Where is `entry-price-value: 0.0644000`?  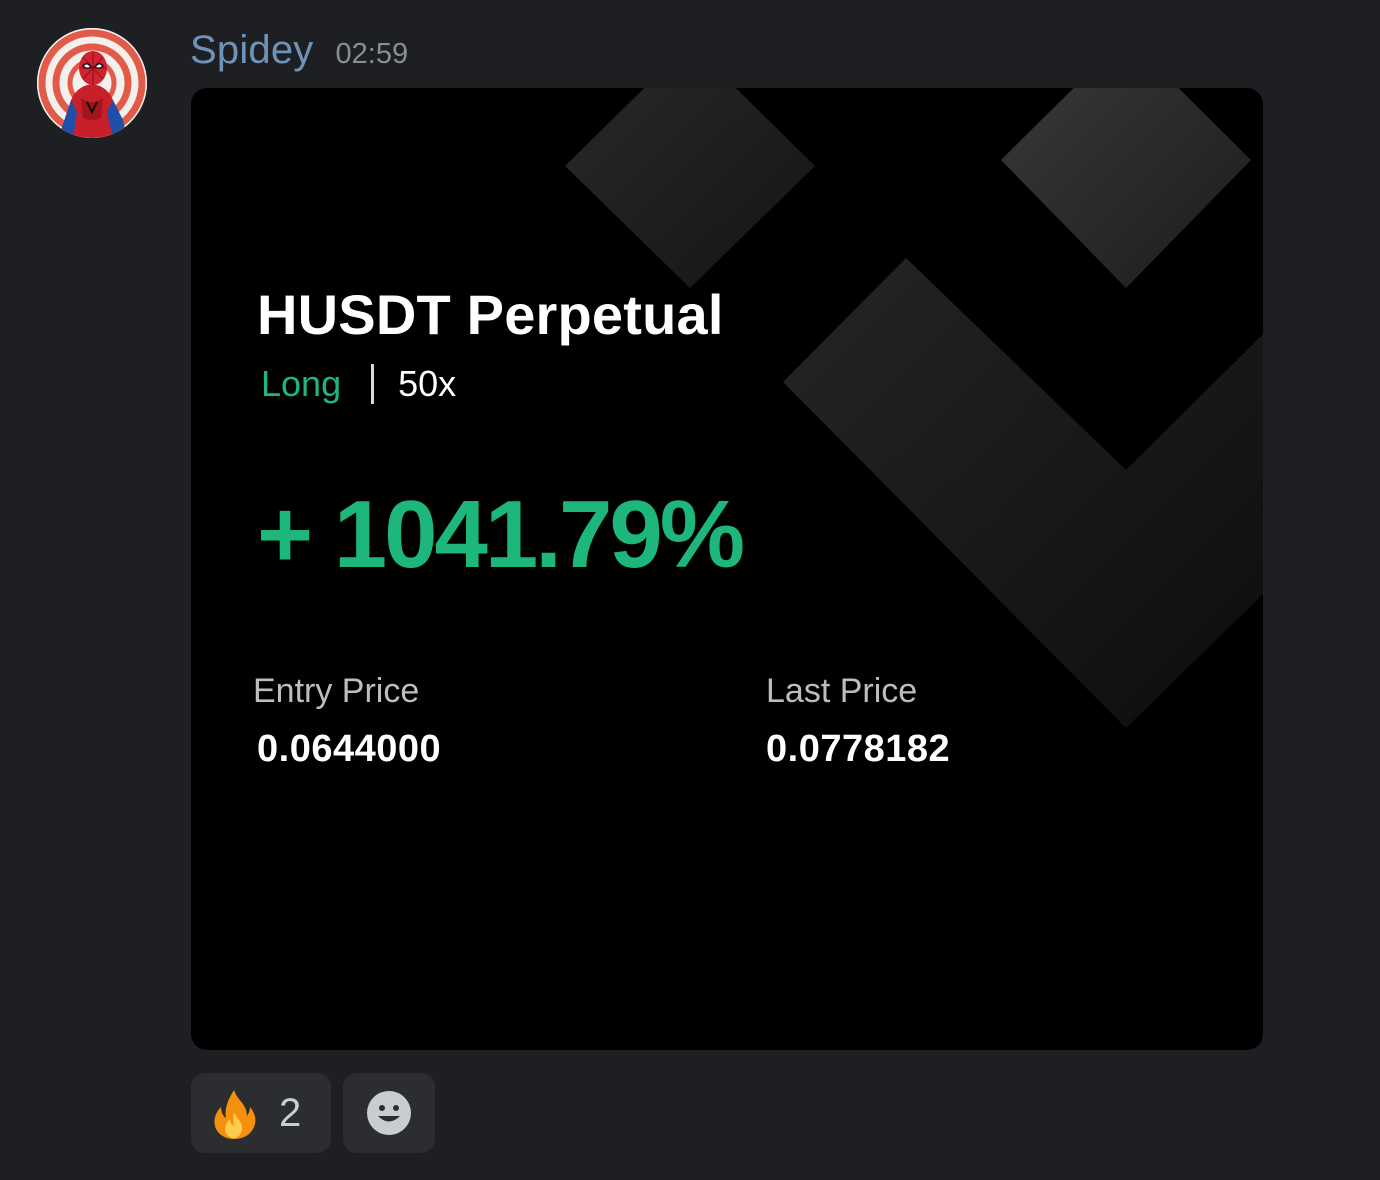
entry-price-value: 0.0644000 is located at coordinates (349, 749).